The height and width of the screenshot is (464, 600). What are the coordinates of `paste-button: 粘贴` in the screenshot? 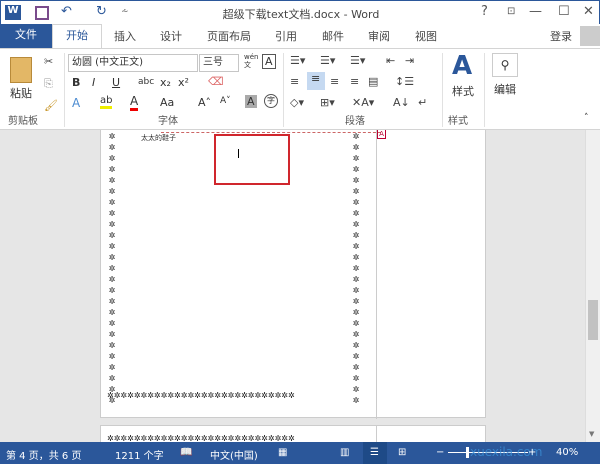 It's located at (21, 93).